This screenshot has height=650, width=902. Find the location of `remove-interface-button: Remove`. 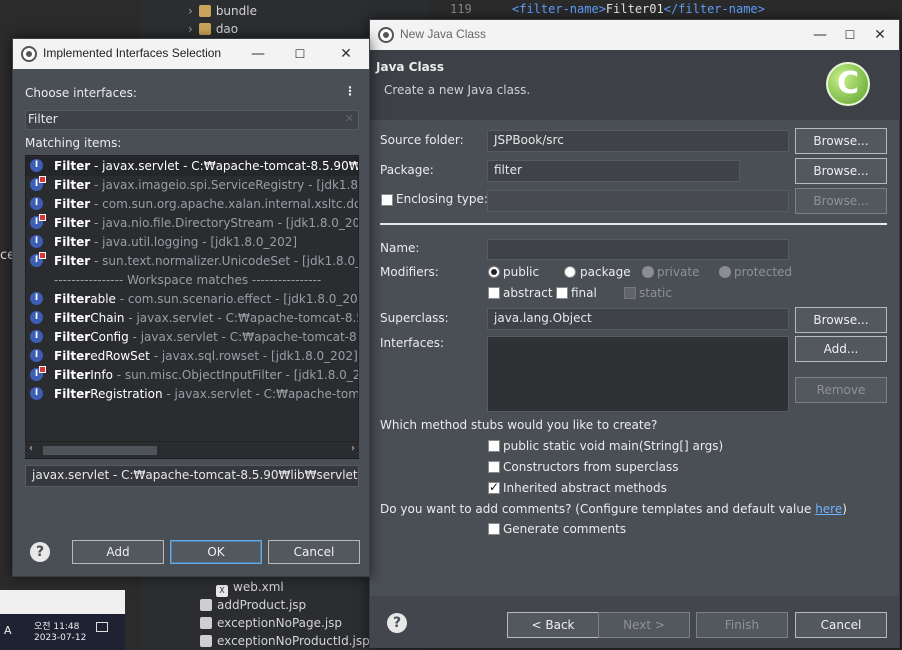

remove-interface-button: Remove is located at coordinates (841, 390).